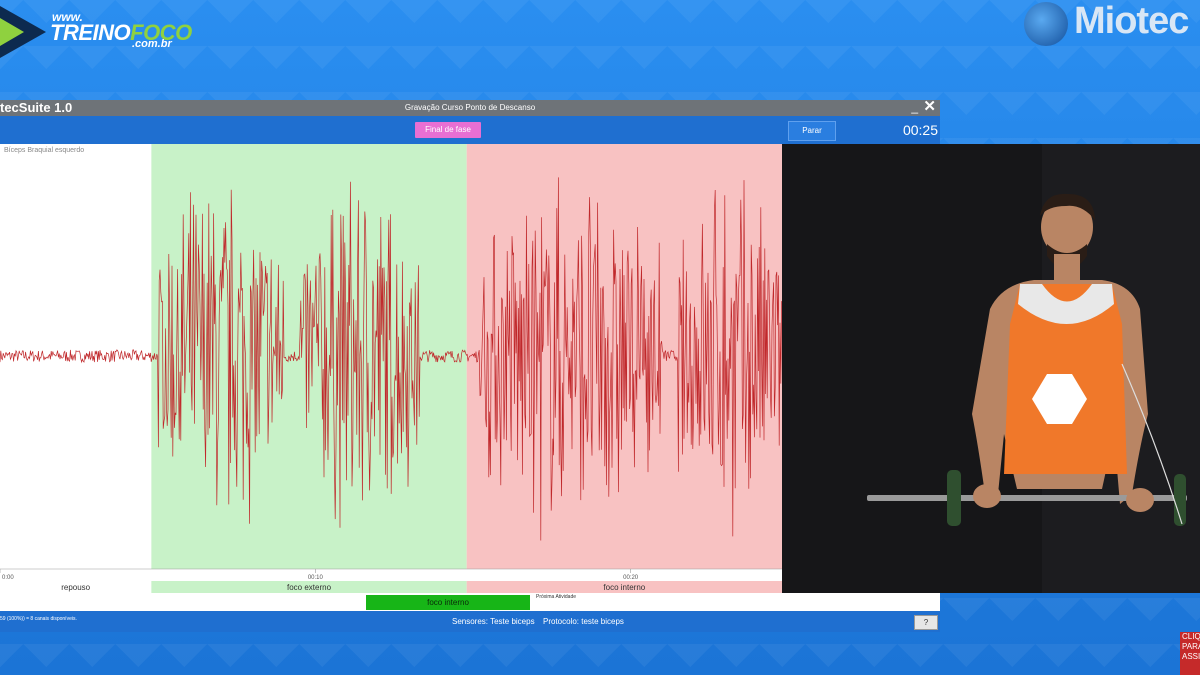 The image size is (1200, 675). I want to click on subscribe-badge: CLIQ PARA ASSI, so click(1190, 653).